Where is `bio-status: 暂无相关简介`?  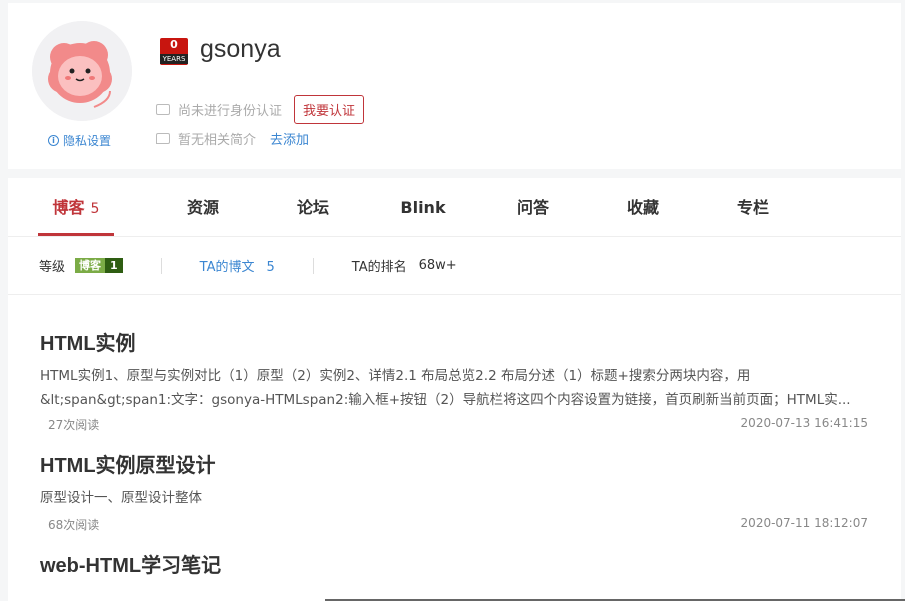
bio-status: 暂无相关简介 is located at coordinates (217, 140).